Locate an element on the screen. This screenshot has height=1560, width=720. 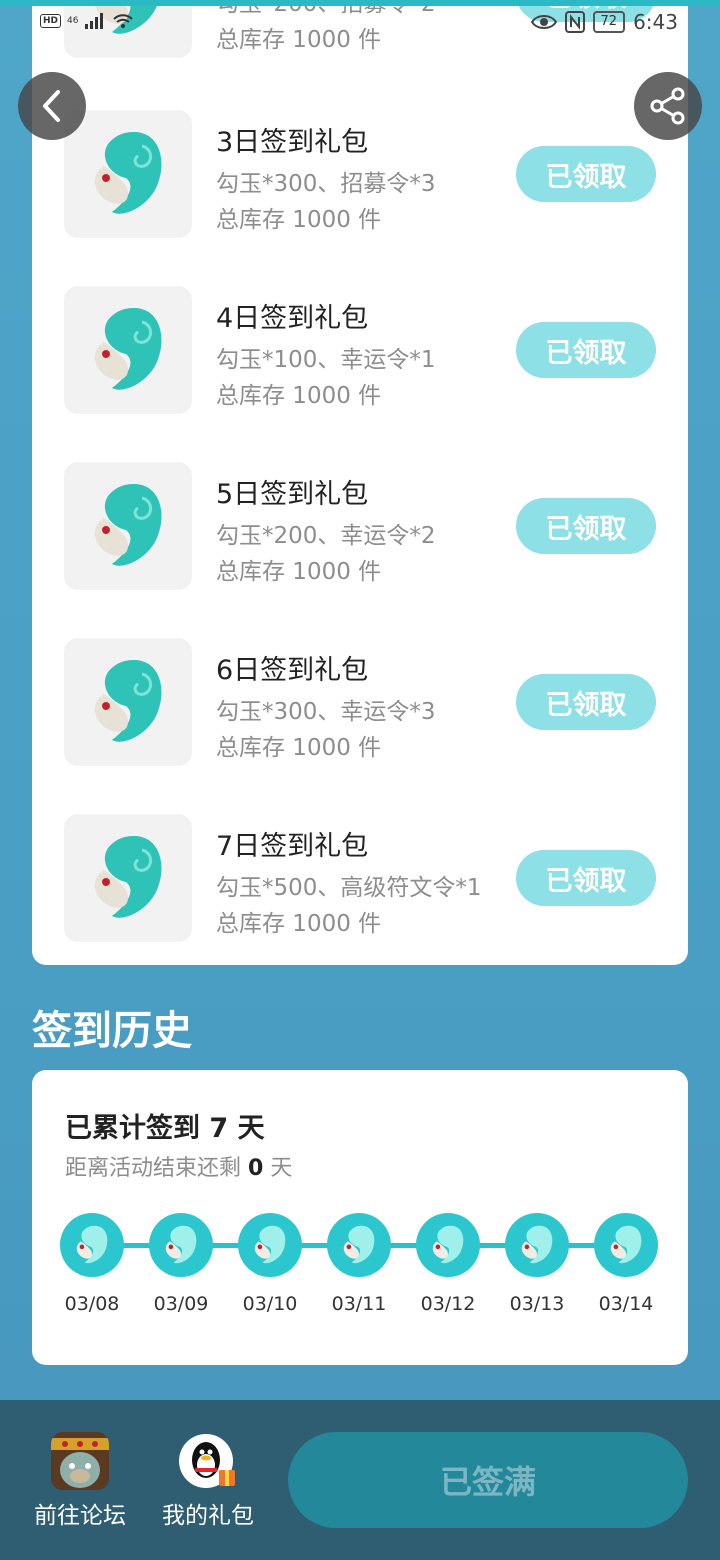
chevron-left-icon is located at coordinates (51, 106).